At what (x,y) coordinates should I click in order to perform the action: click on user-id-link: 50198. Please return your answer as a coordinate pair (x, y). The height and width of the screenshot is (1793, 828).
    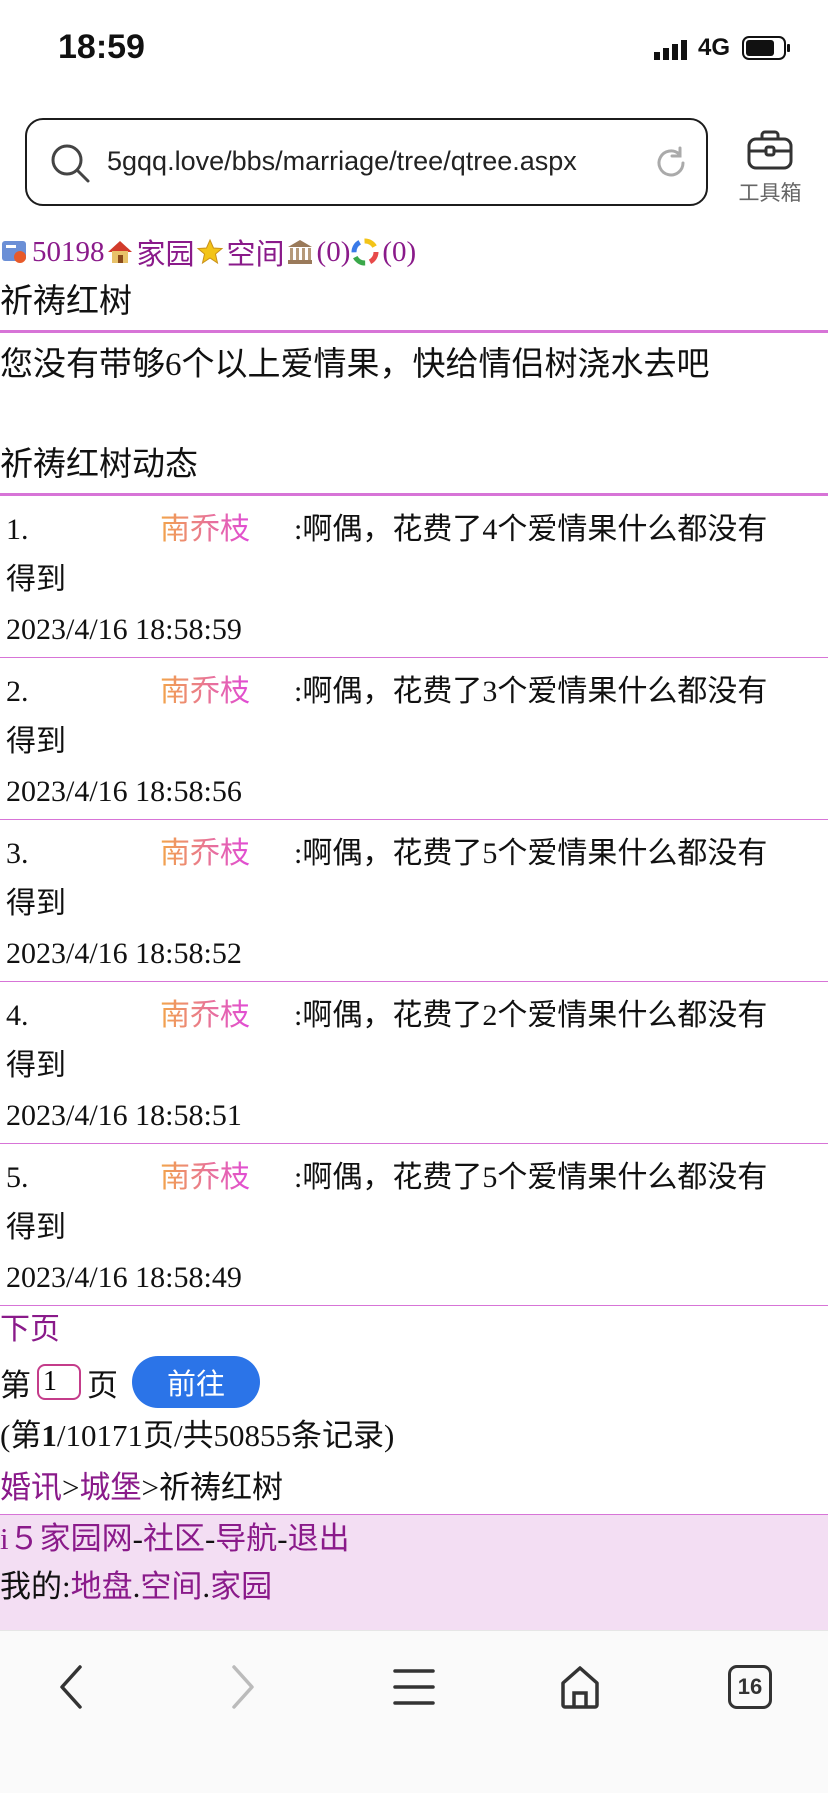
    Looking at the image, I should click on (68, 252).